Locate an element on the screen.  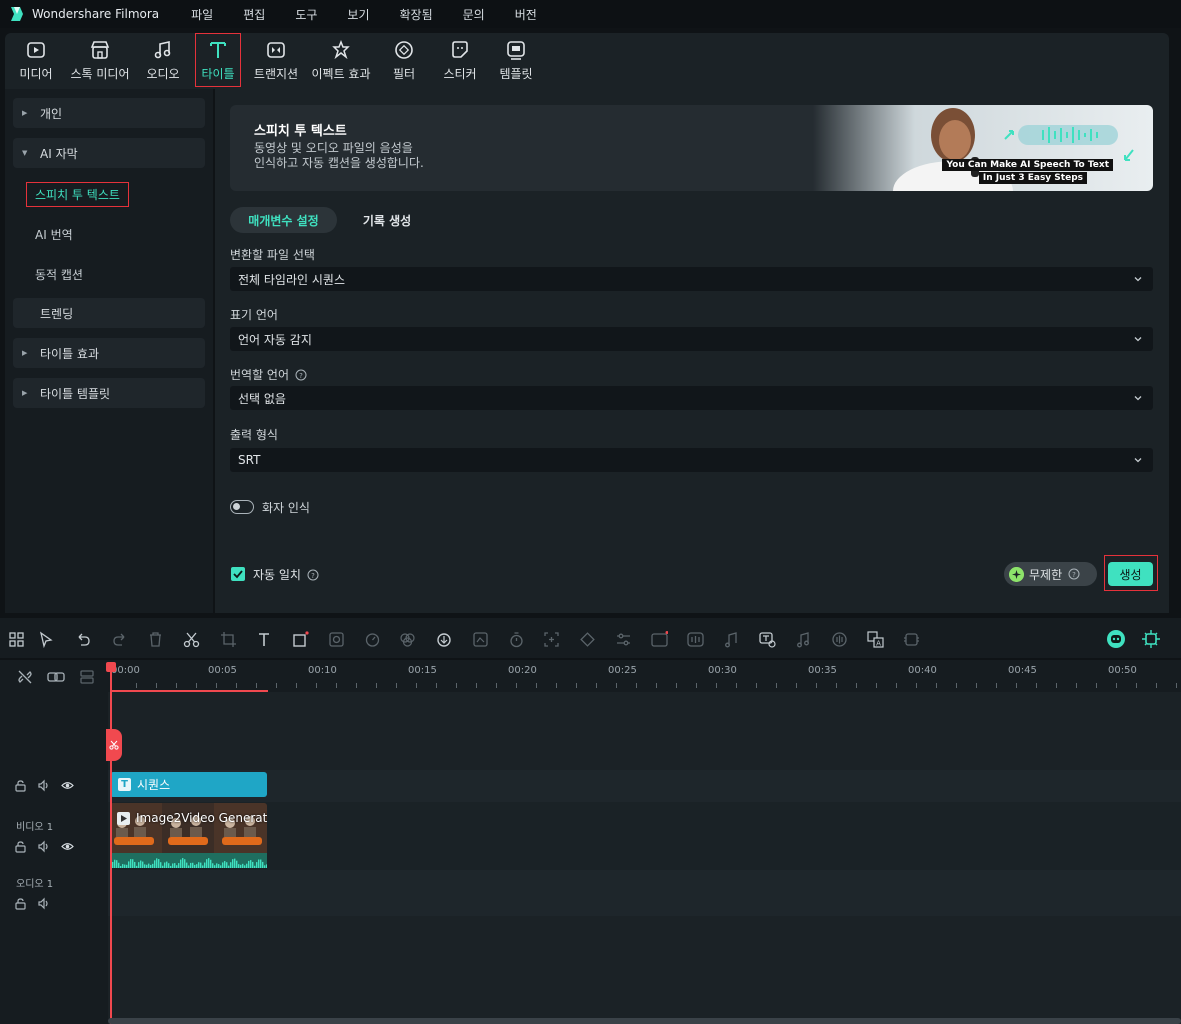
link-off-icon is located at coordinates (25, 677).